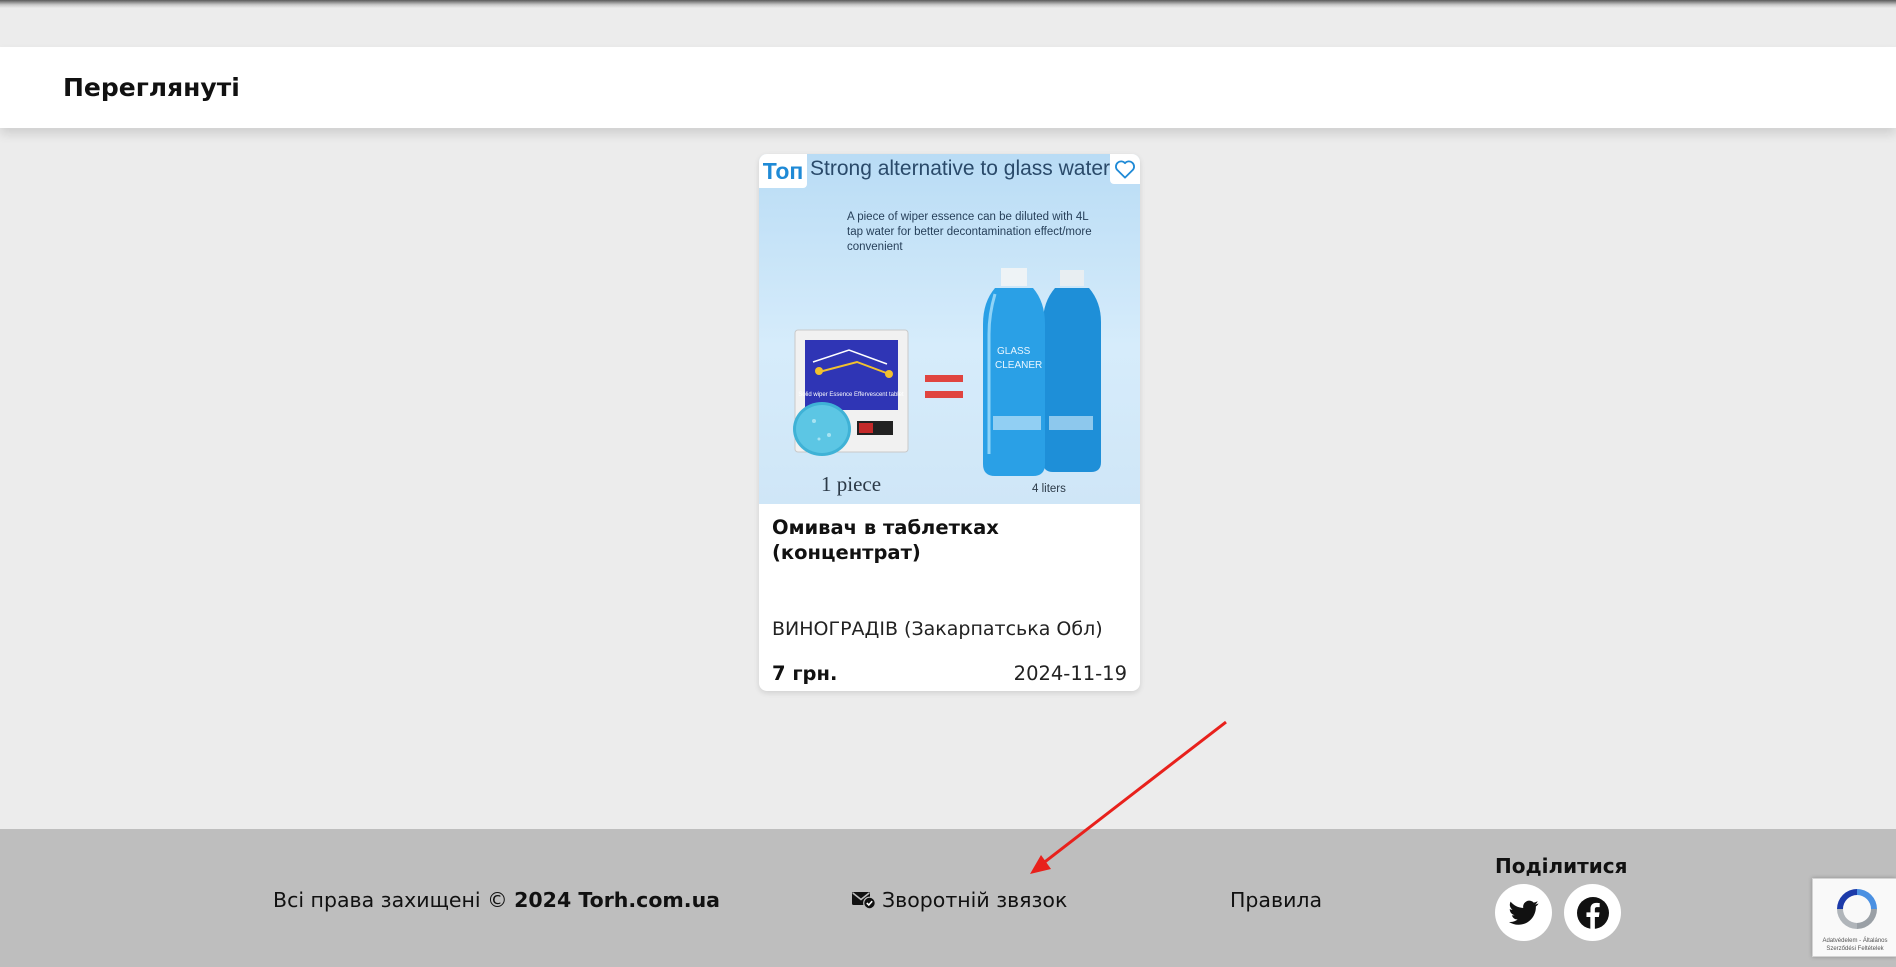 The height and width of the screenshot is (967, 1896). Describe the element at coordinates (1014, 351) in the screenshot. I see `svg-text: GLASS` at that location.